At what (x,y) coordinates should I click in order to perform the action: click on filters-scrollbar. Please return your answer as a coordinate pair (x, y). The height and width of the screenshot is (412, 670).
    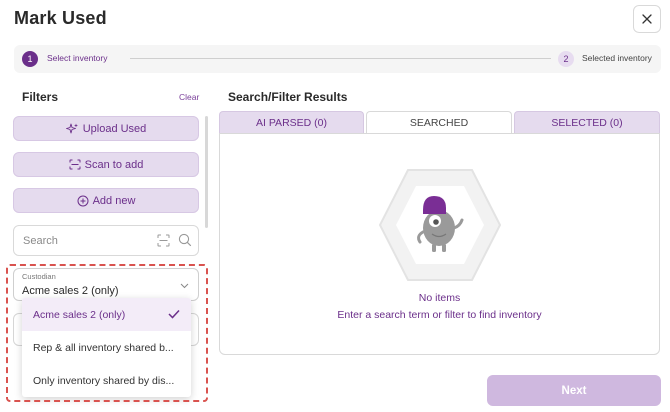
    Looking at the image, I should click on (206, 172).